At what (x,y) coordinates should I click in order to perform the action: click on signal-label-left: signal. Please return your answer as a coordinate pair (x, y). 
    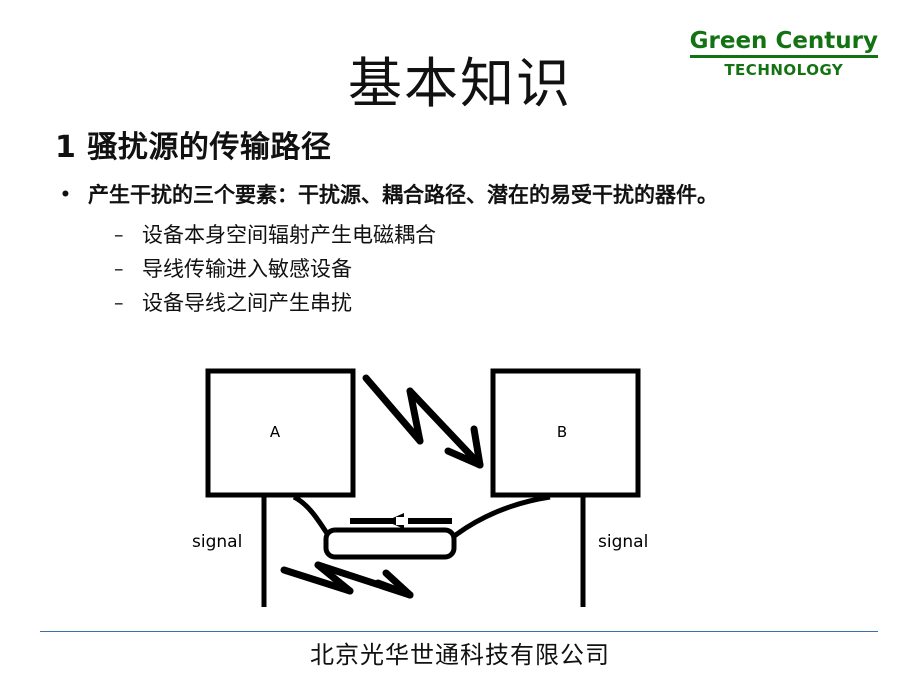
    Looking at the image, I should click on (217, 542).